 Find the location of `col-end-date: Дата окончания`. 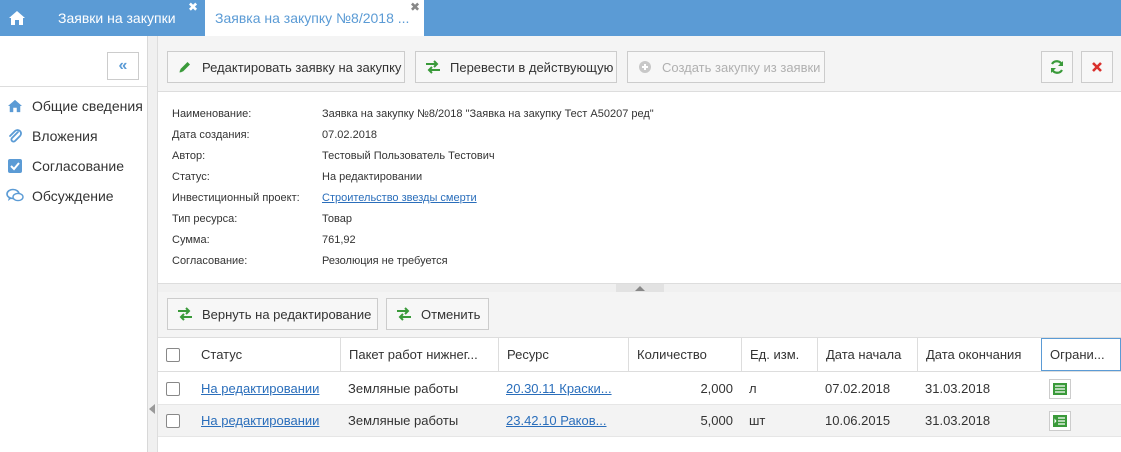

col-end-date: Дата окончания is located at coordinates (979, 354).